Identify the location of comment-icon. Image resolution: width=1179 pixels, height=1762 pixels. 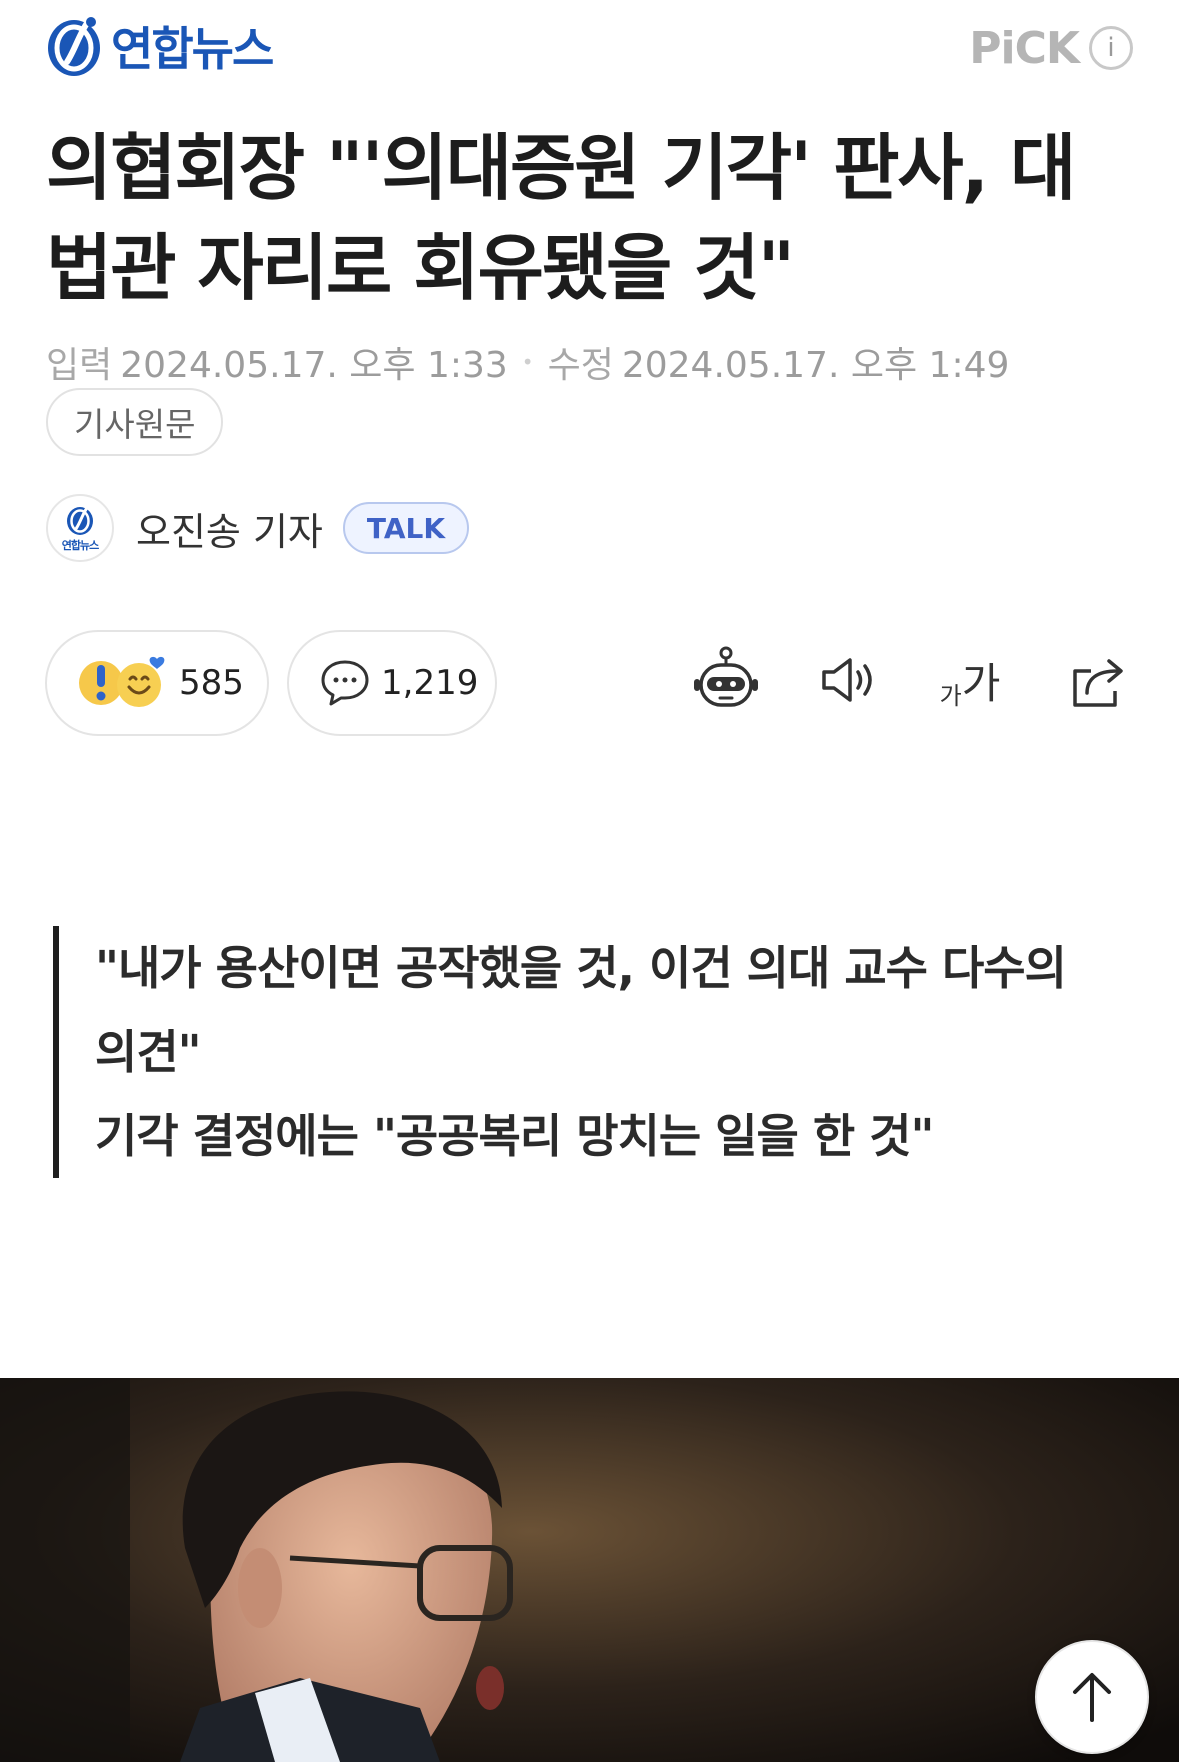
(345, 683).